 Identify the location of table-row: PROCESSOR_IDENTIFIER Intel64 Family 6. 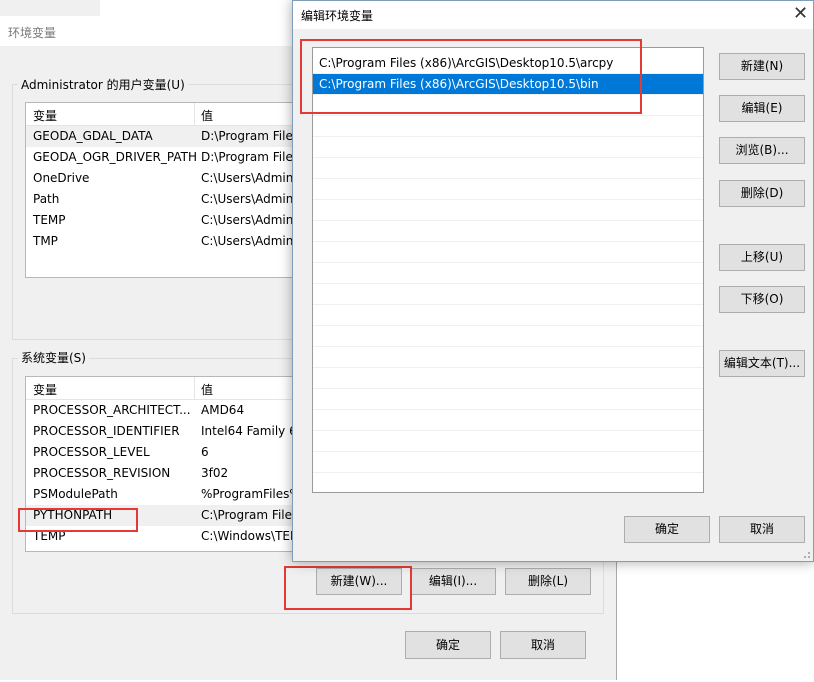
(171, 431).